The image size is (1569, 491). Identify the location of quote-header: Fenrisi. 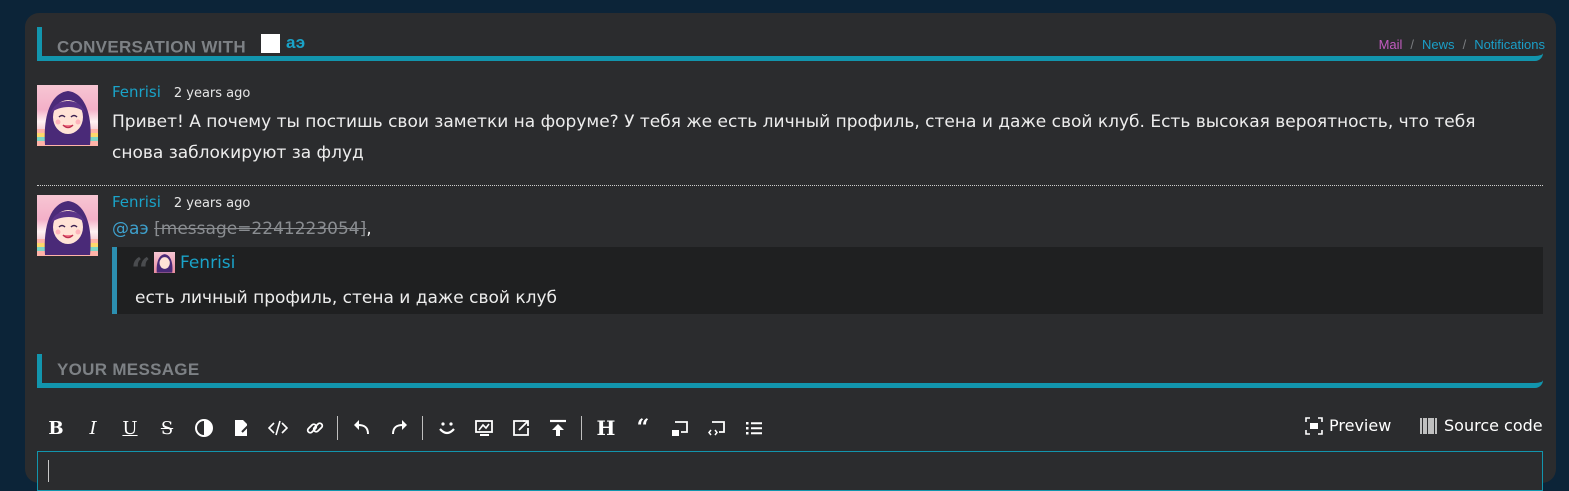
(194, 262).